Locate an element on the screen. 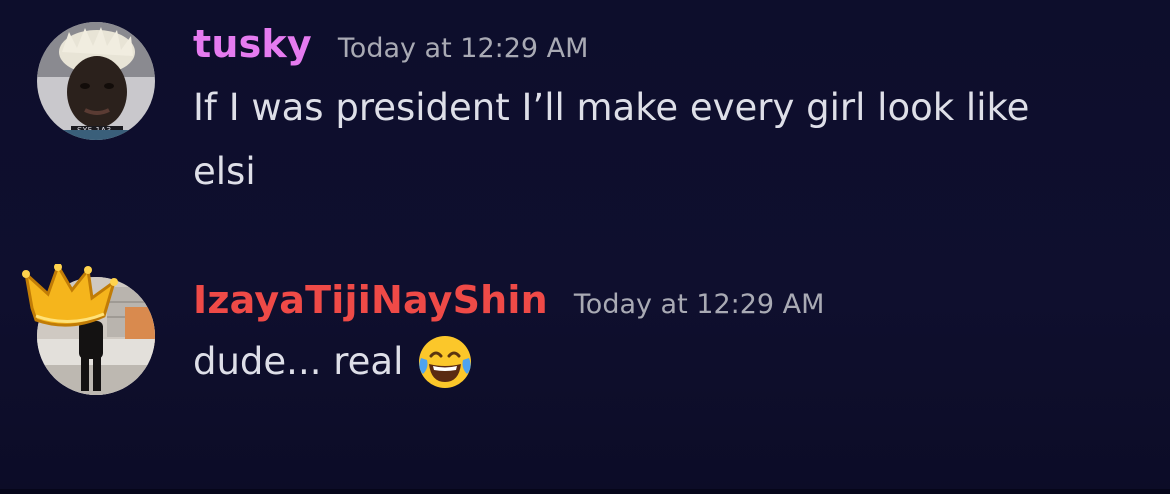 The width and height of the screenshot is (1170, 494). message-text: dude... real is located at coordinates (298, 361).